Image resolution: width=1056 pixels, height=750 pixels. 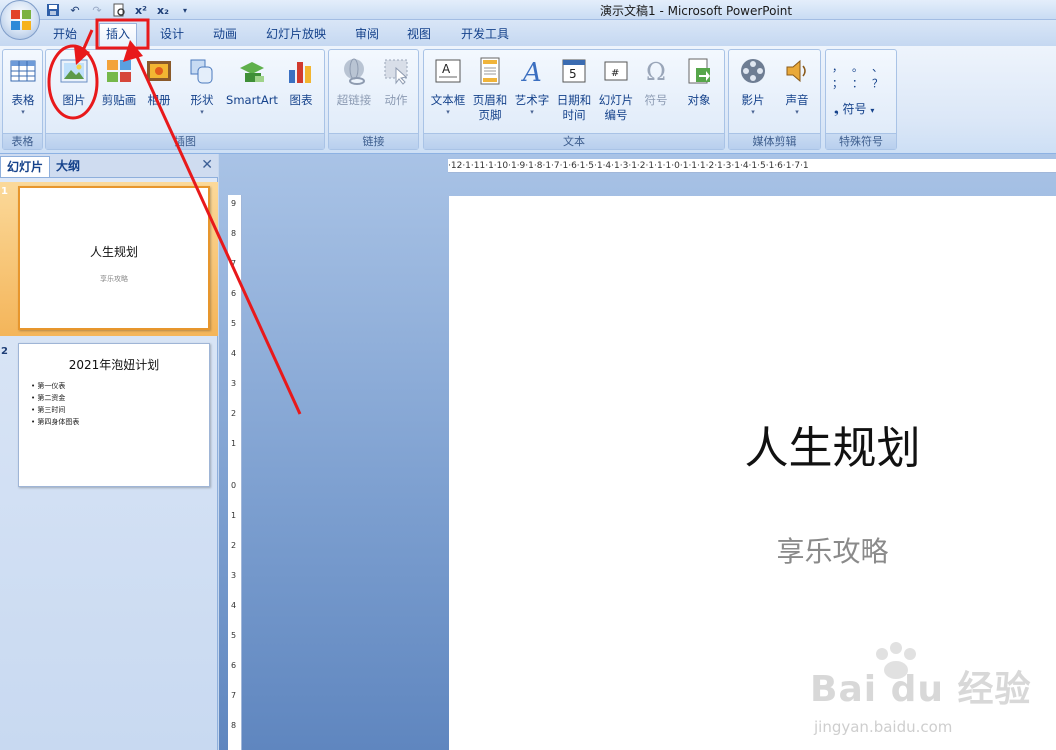 I want to click on tab-slides: 幻灯片, so click(x=25, y=166).